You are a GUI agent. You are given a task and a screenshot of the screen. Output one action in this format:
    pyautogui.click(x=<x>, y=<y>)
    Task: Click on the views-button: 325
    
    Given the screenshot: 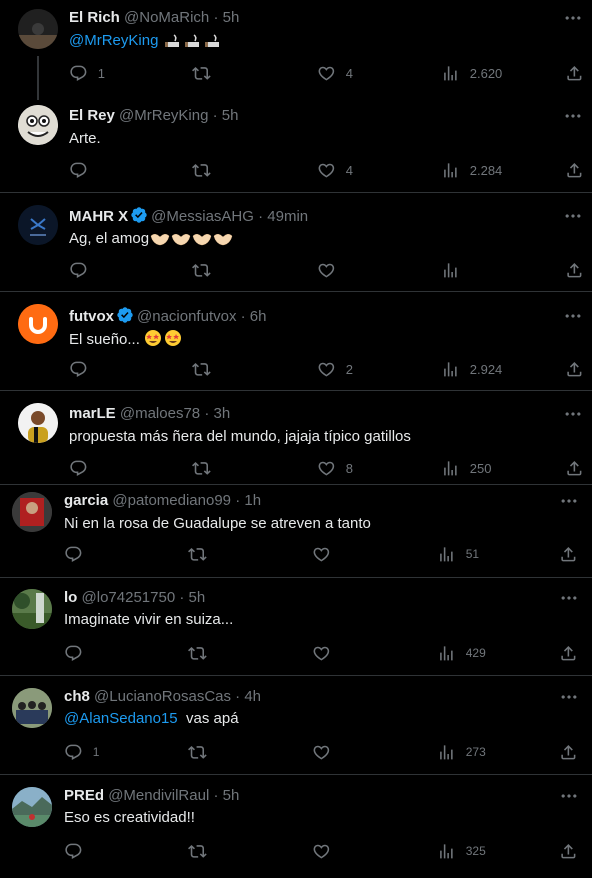 What is the action you would take?
    pyautogui.click(x=461, y=851)
    